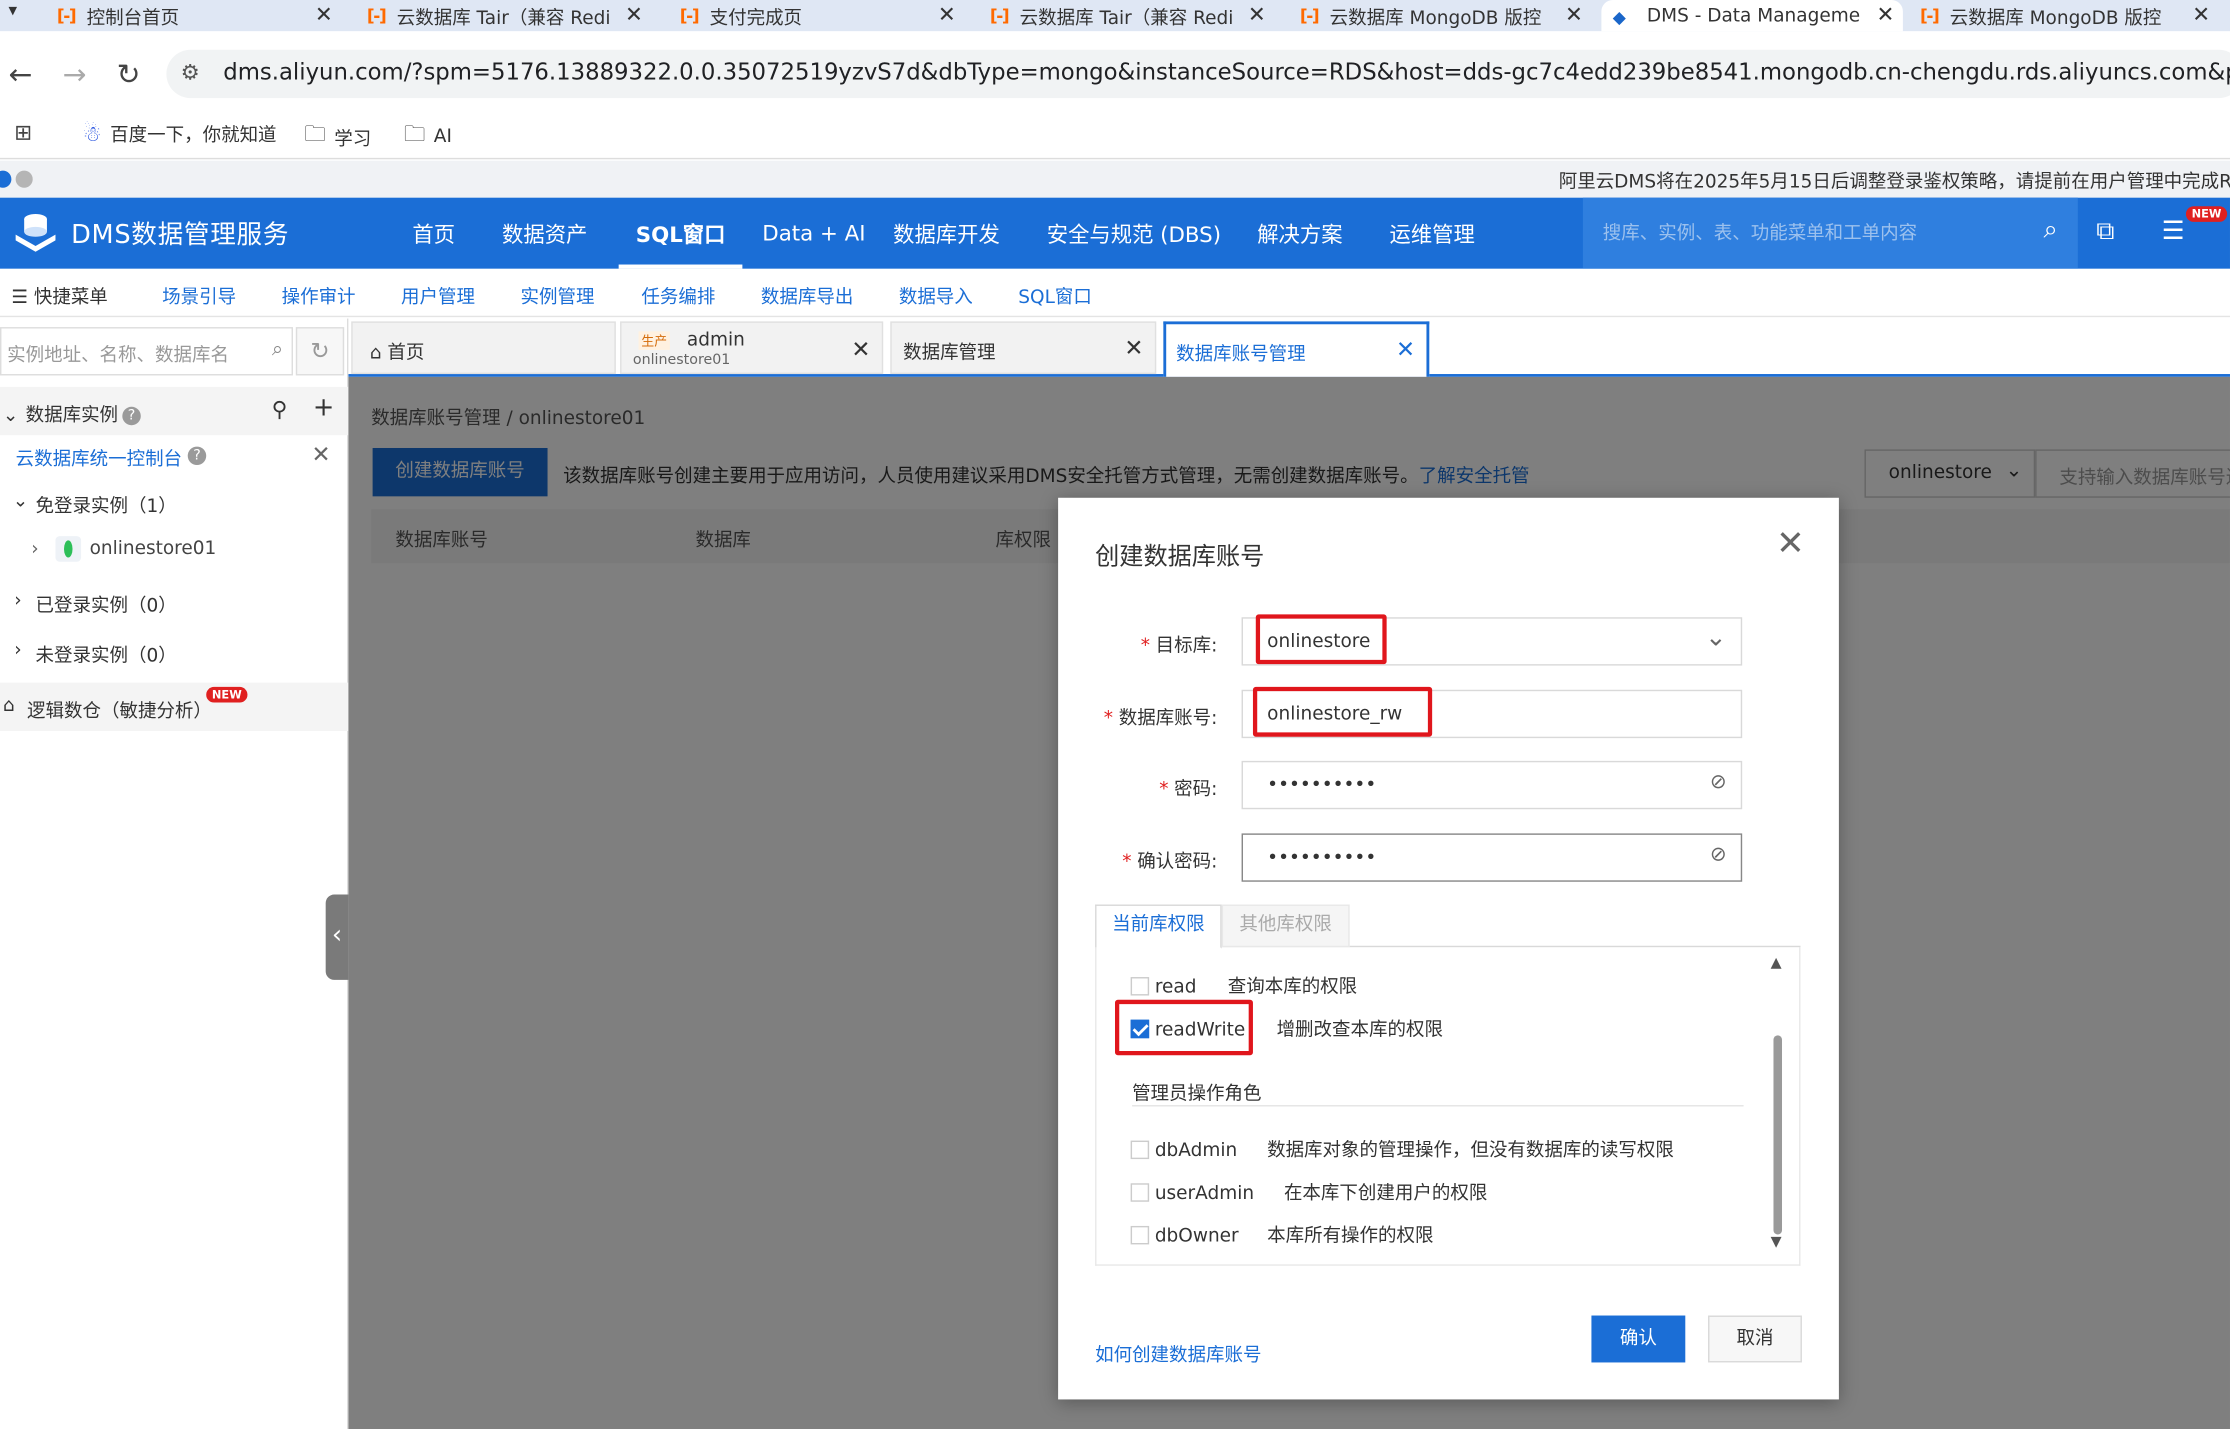 This screenshot has height=1429, width=2230. I want to click on instance-name: onlinestore01, so click(153, 549).